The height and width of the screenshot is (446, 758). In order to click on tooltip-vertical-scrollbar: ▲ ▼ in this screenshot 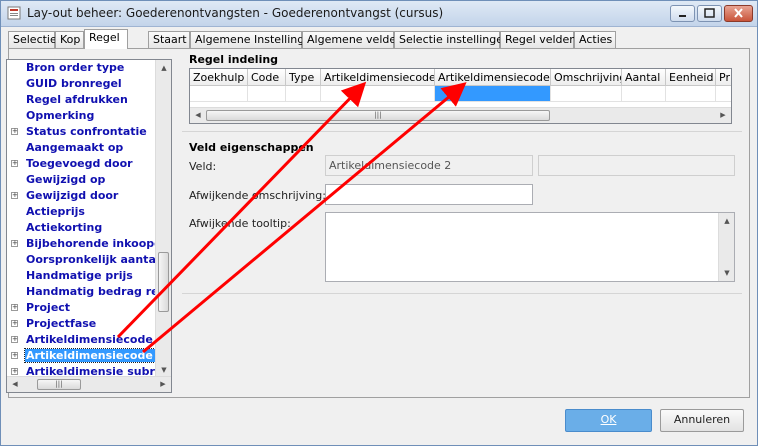, I will do `click(726, 247)`.